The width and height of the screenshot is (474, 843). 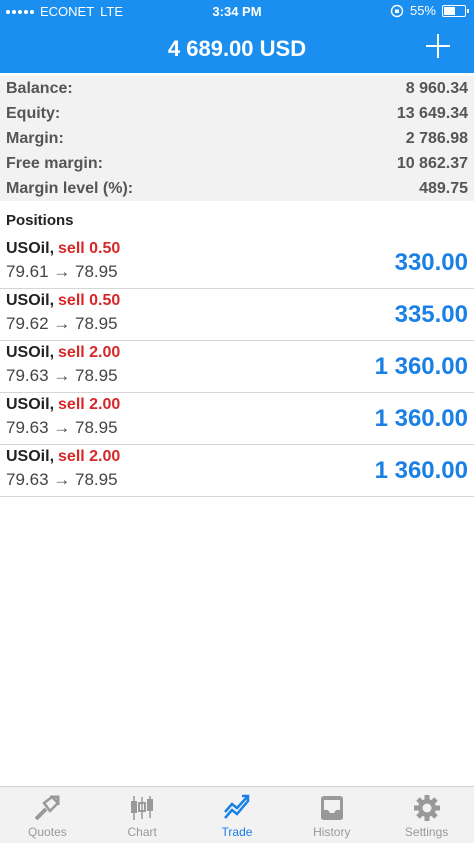 I want to click on status-right: 55%, so click(x=429, y=10).